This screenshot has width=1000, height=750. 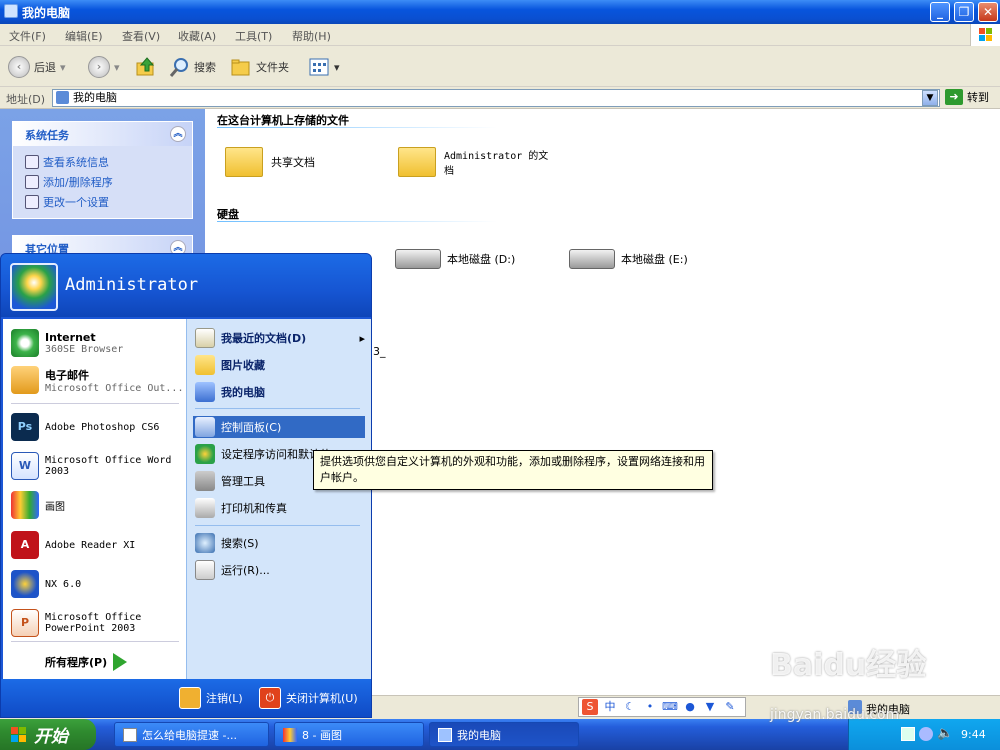 What do you see at coordinates (51, 737) in the screenshot?
I see `start-label: 开始` at bounding box center [51, 737].